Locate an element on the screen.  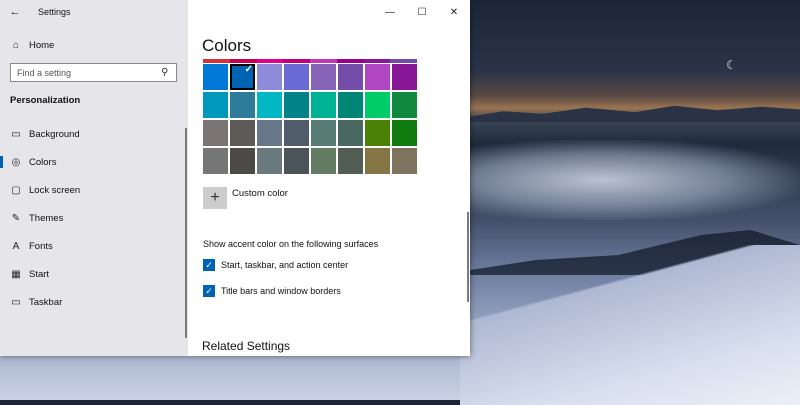
close-icon: ✕ is located at coordinates (454, 12).